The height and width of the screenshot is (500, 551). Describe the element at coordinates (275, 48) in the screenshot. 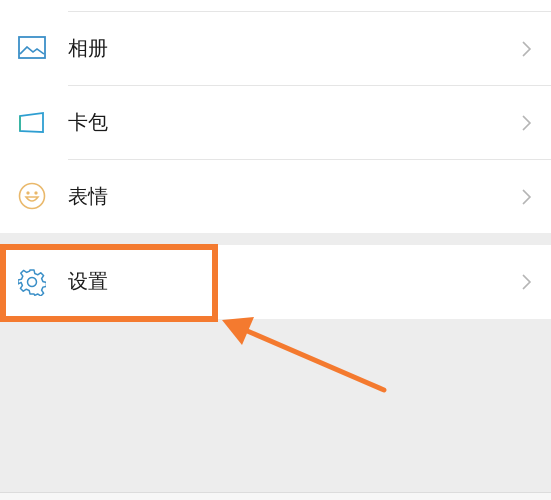

I see `menu-item: 相册` at that location.